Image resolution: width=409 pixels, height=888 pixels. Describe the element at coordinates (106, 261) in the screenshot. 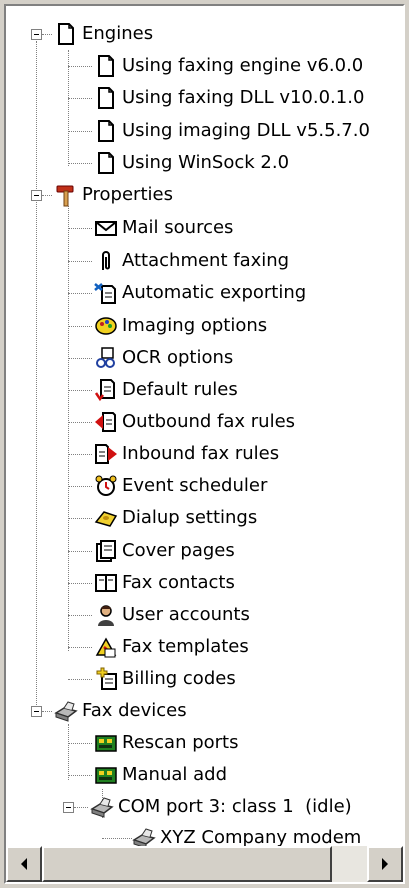

I see `paperclip-icon` at that location.